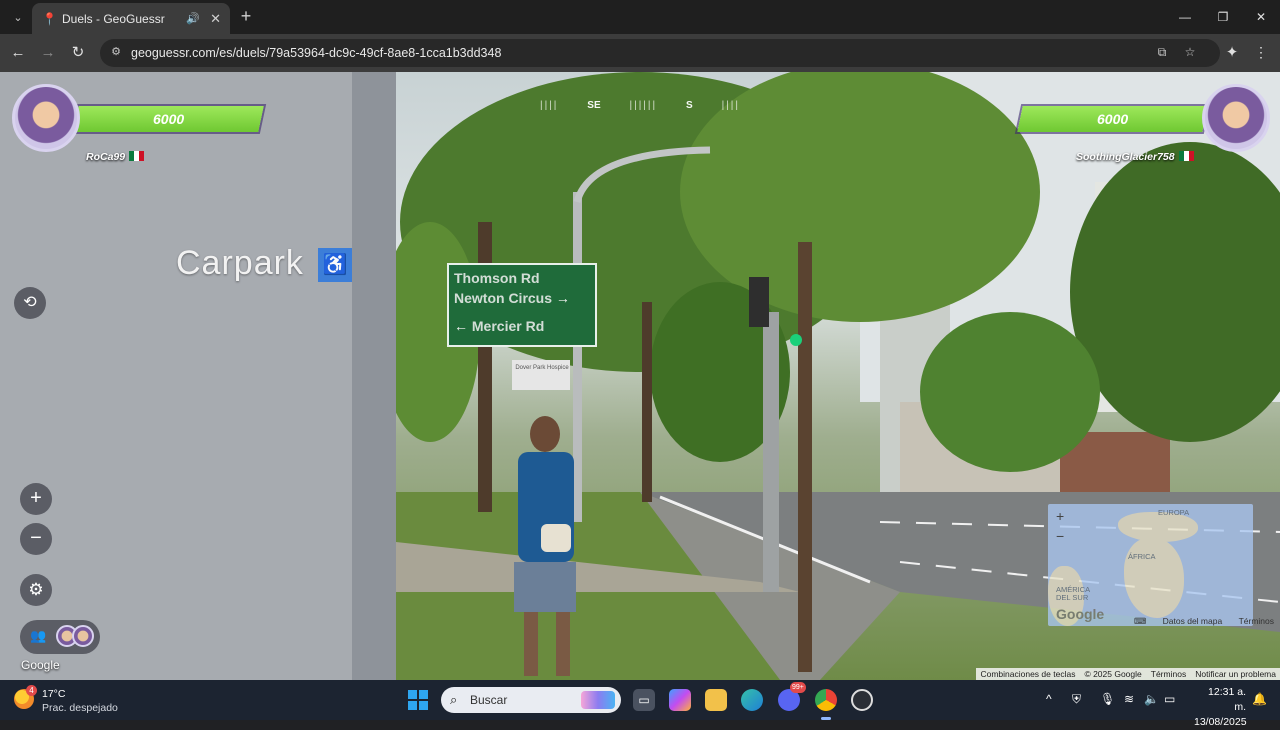 The image size is (1280, 730). I want to click on bookmark-star-icon: ☆, so click(1190, 53).